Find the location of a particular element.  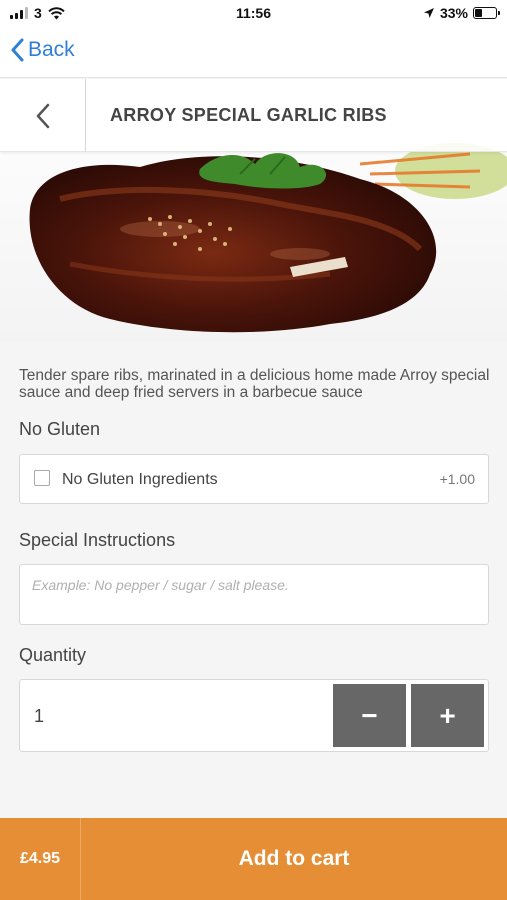

navigation-bar: Back is located at coordinates (253, 53).